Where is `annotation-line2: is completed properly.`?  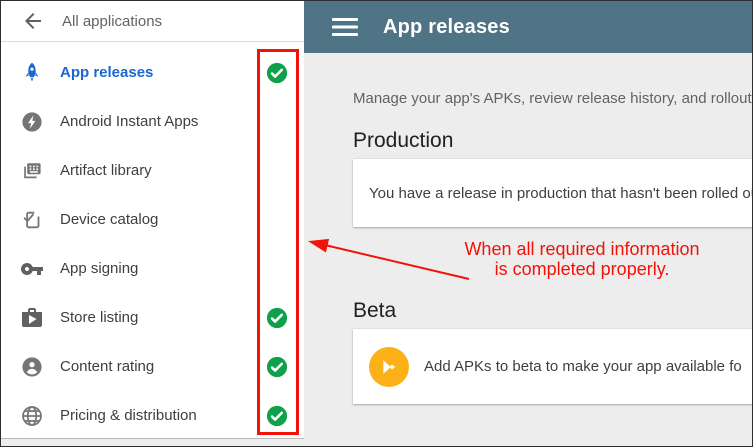 annotation-line2: is completed properly. is located at coordinates (582, 269).